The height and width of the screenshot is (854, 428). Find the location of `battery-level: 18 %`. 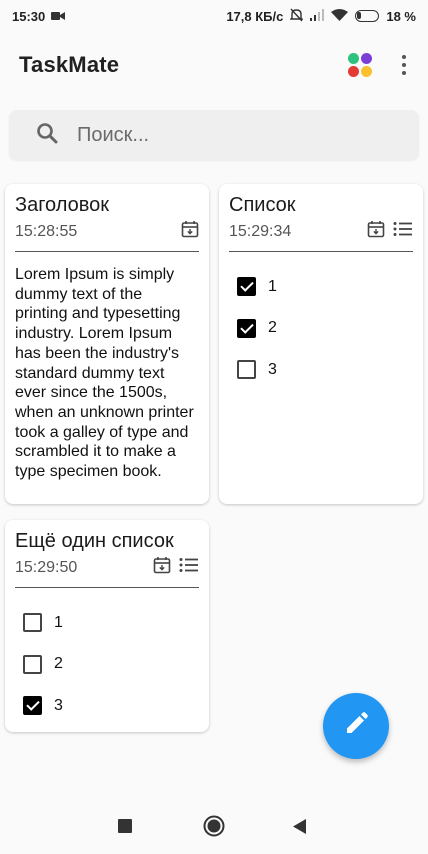

battery-level: 18 % is located at coordinates (401, 16).